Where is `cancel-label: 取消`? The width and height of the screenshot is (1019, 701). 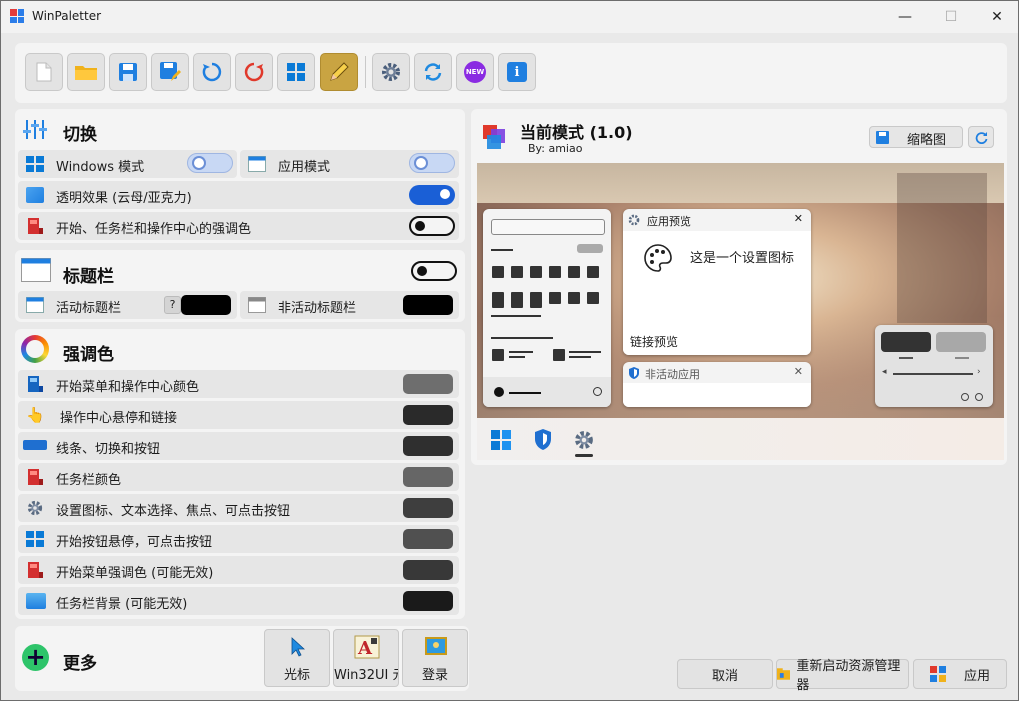
cancel-label: 取消 is located at coordinates (724, 676).